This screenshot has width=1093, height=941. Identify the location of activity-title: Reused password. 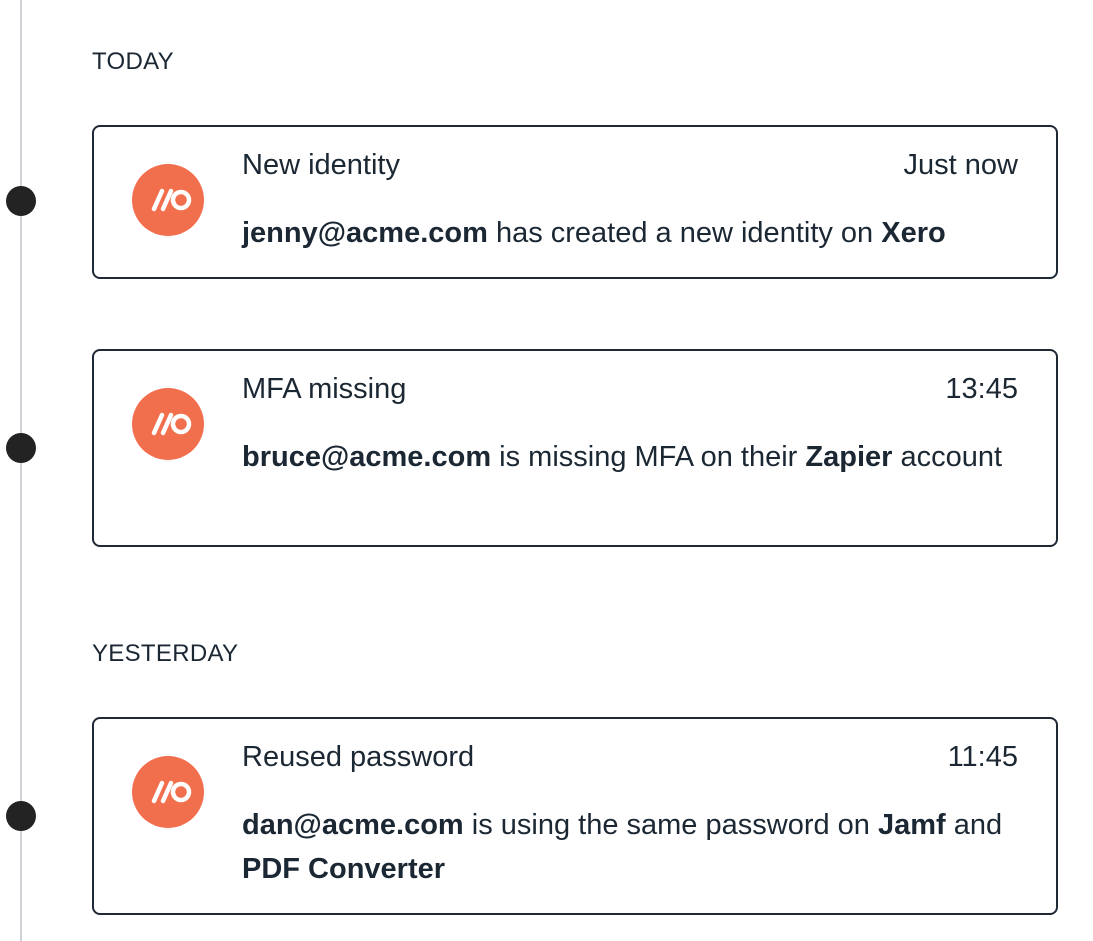
(358, 757).